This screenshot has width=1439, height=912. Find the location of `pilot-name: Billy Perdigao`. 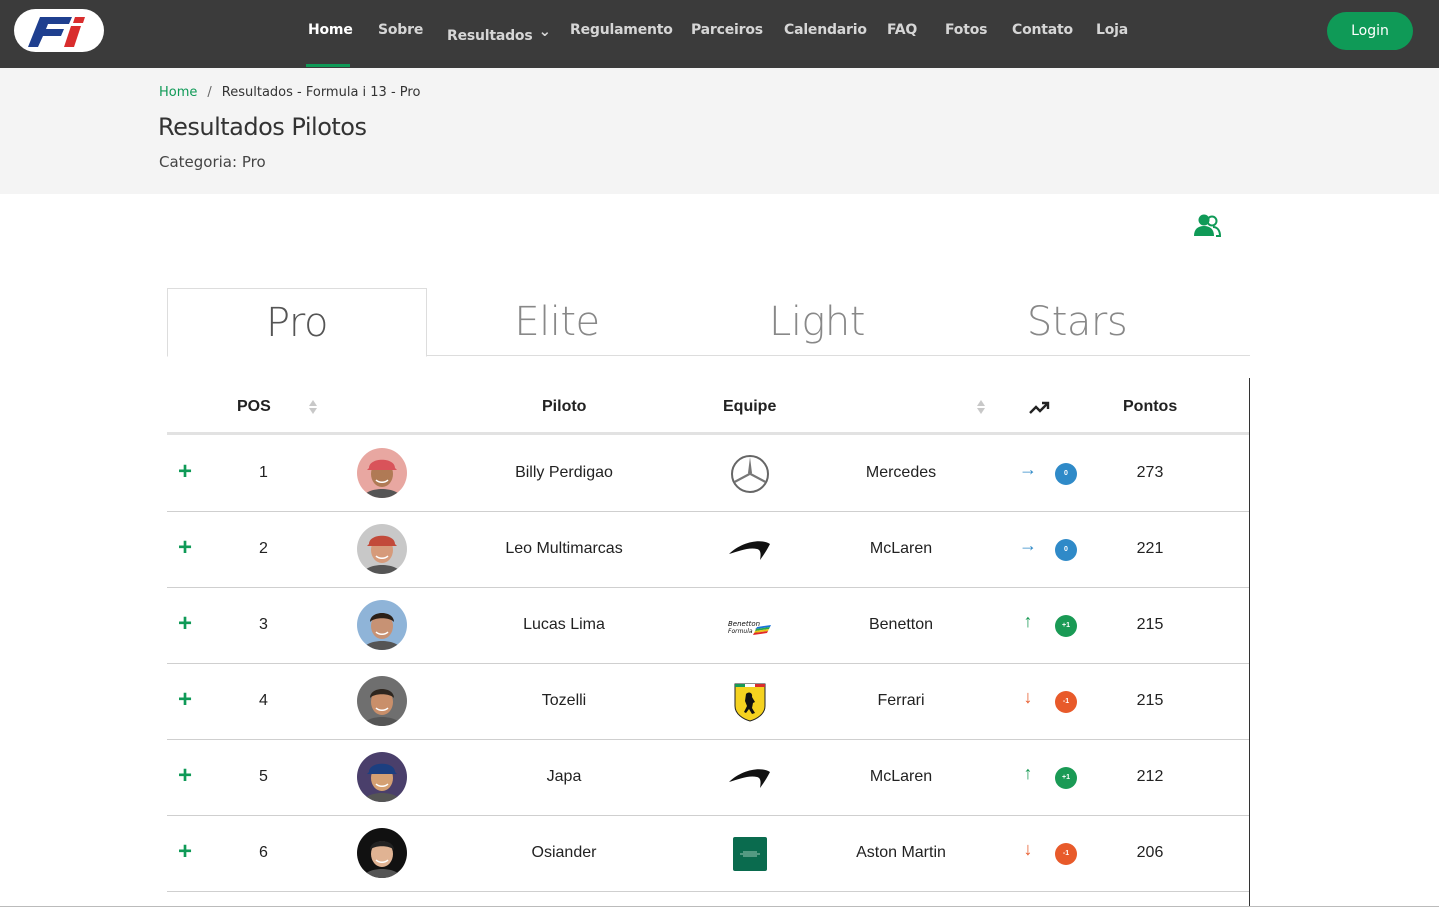

pilot-name: Billy Perdigao is located at coordinates (564, 472).